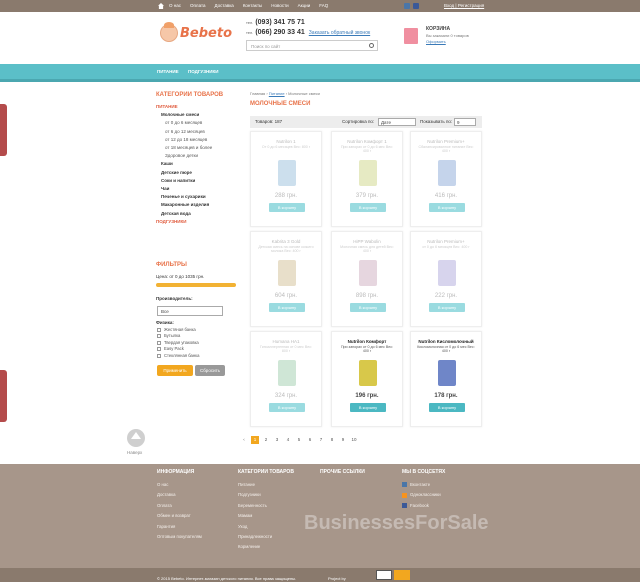 Image resolution: width=640 pixels, height=582 pixels. Describe the element at coordinates (397, 122) in the screenshot. I see `sort-select: Дате` at that location.